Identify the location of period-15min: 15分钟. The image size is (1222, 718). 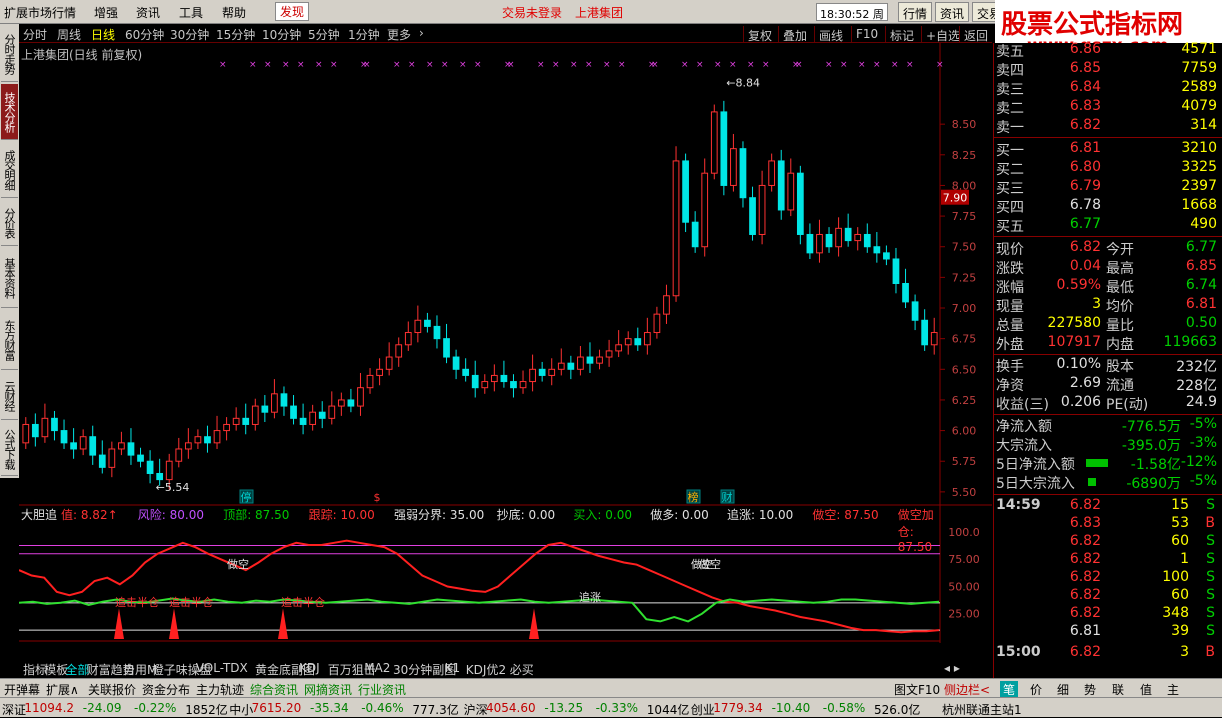
(235, 34).